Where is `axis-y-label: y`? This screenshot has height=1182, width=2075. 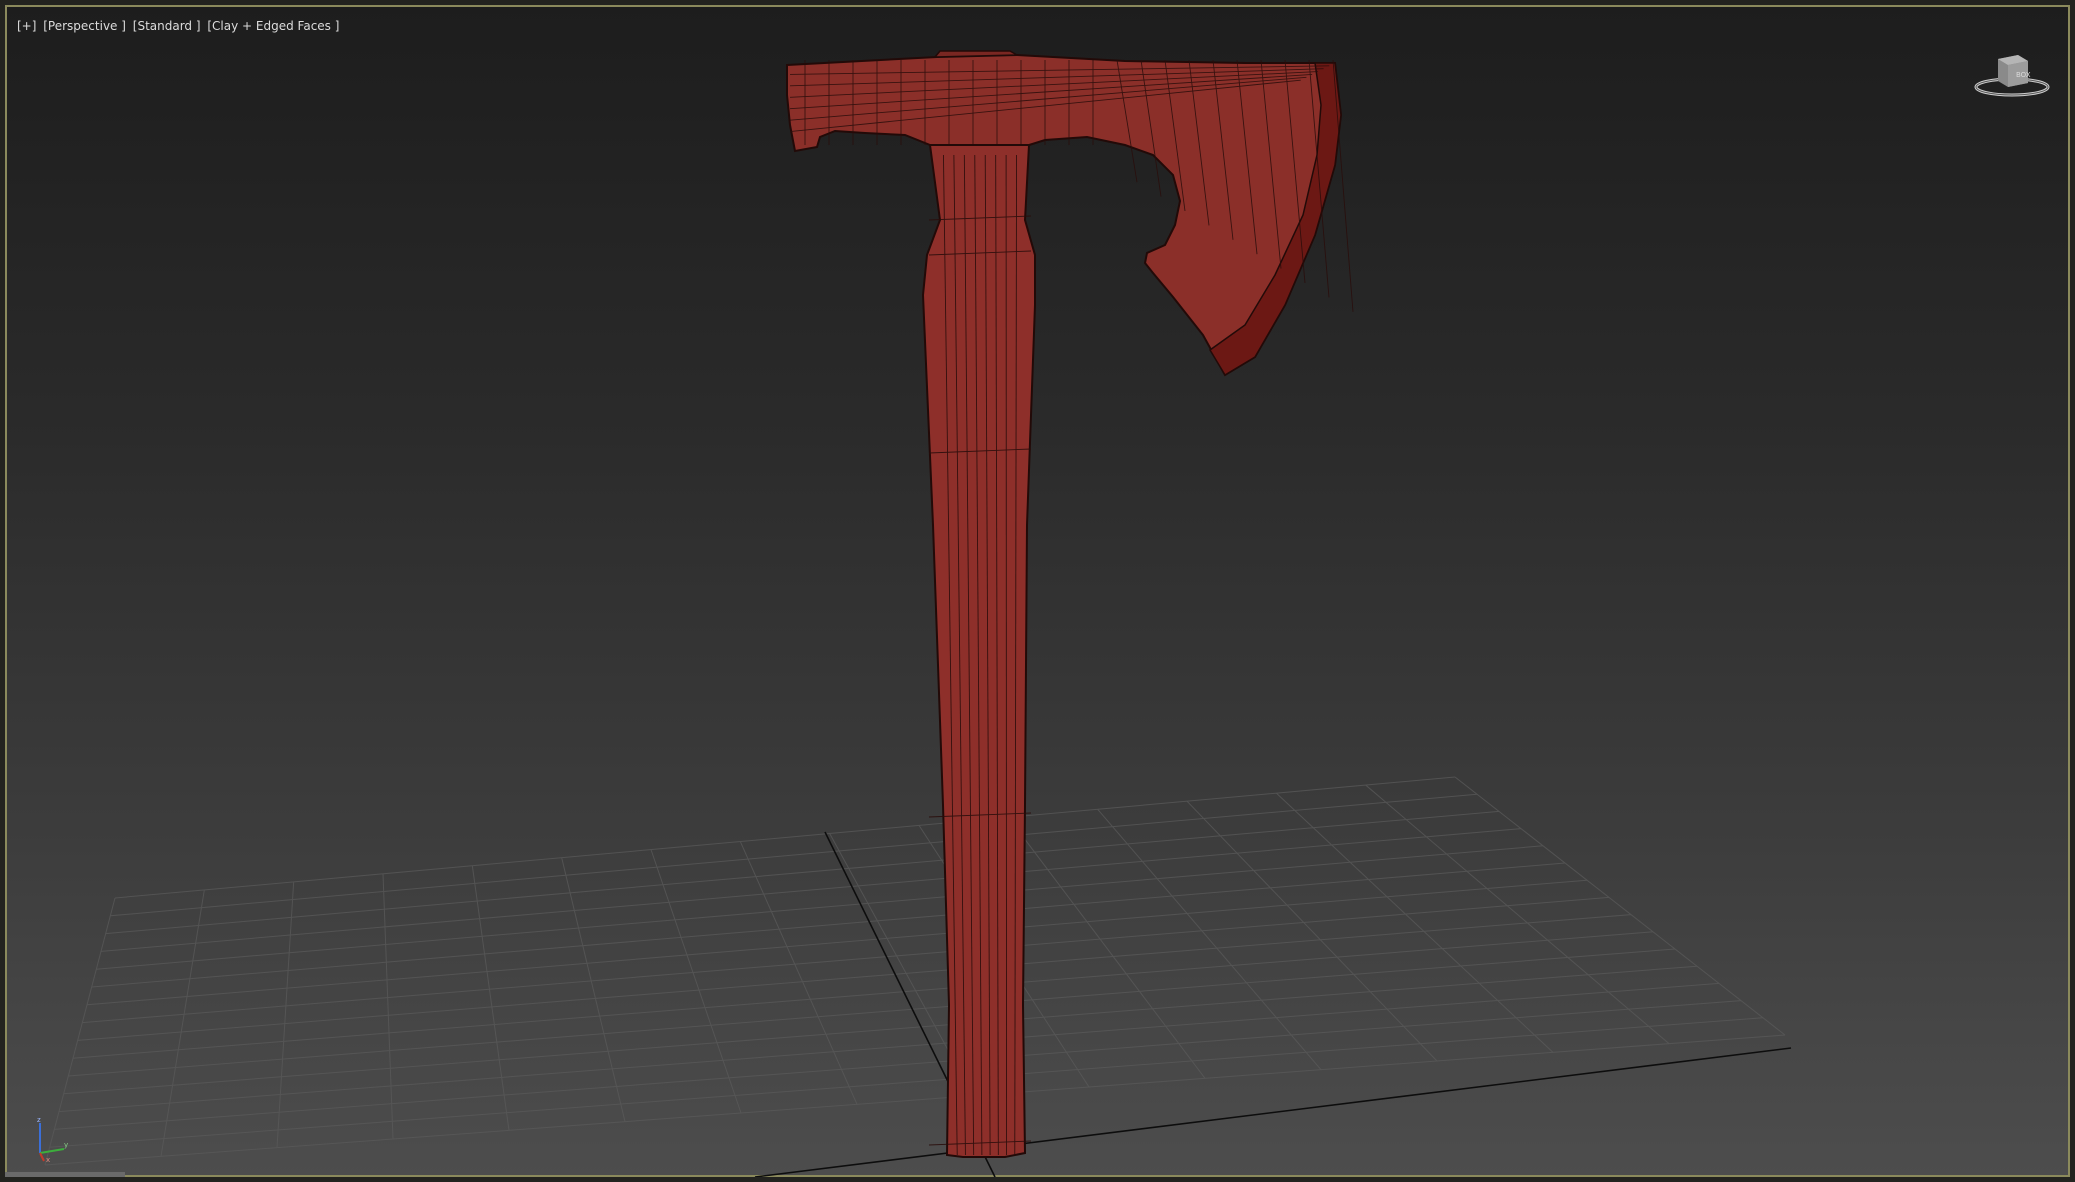 axis-y-label: y is located at coordinates (66, 1145).